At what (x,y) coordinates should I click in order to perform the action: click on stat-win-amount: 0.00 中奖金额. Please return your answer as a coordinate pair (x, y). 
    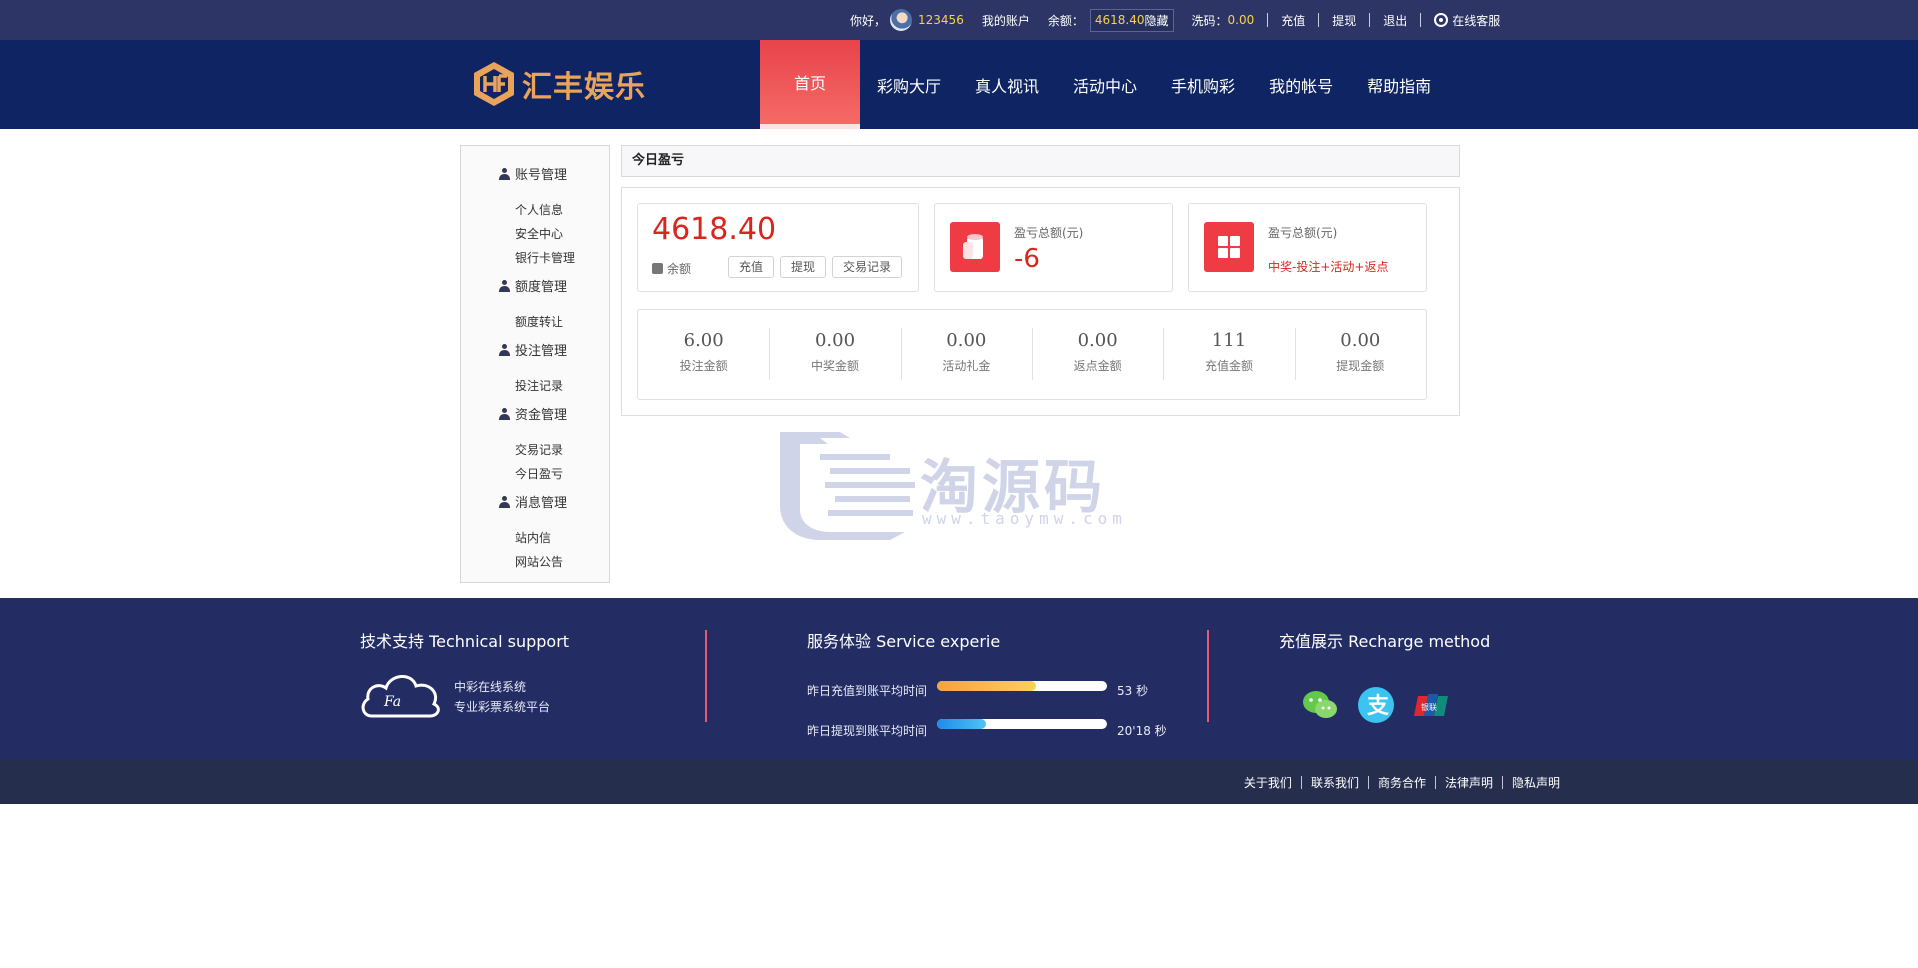
    Looking at the image, I should click on (834, 354).